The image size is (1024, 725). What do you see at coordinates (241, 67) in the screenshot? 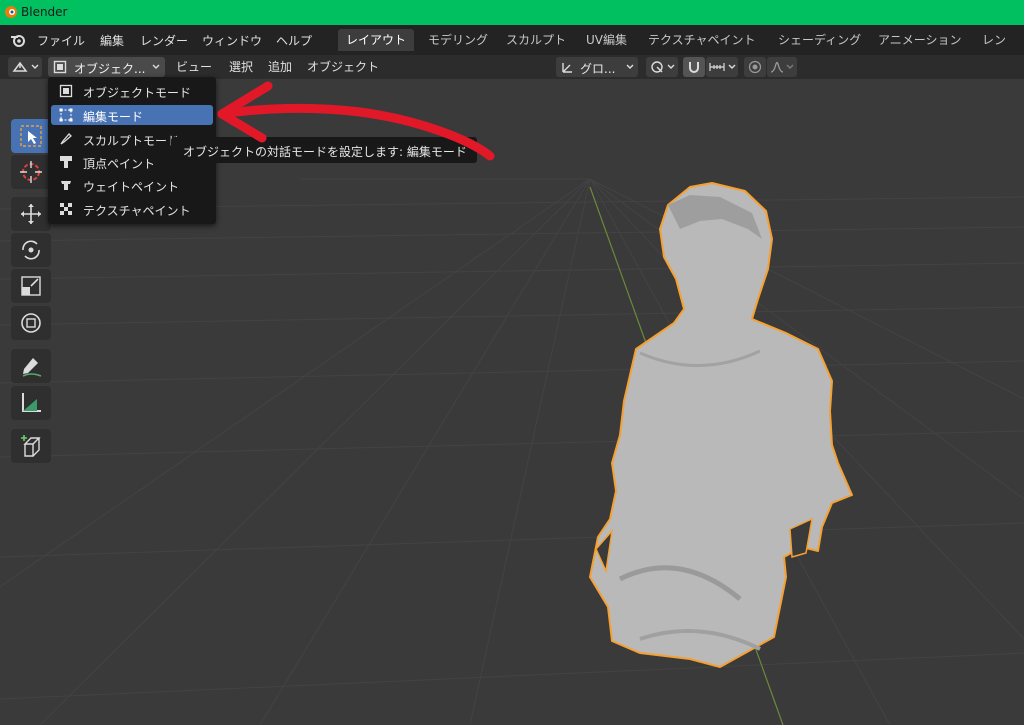
I see `menu-select: 選択` at bounding box center [241, 67].